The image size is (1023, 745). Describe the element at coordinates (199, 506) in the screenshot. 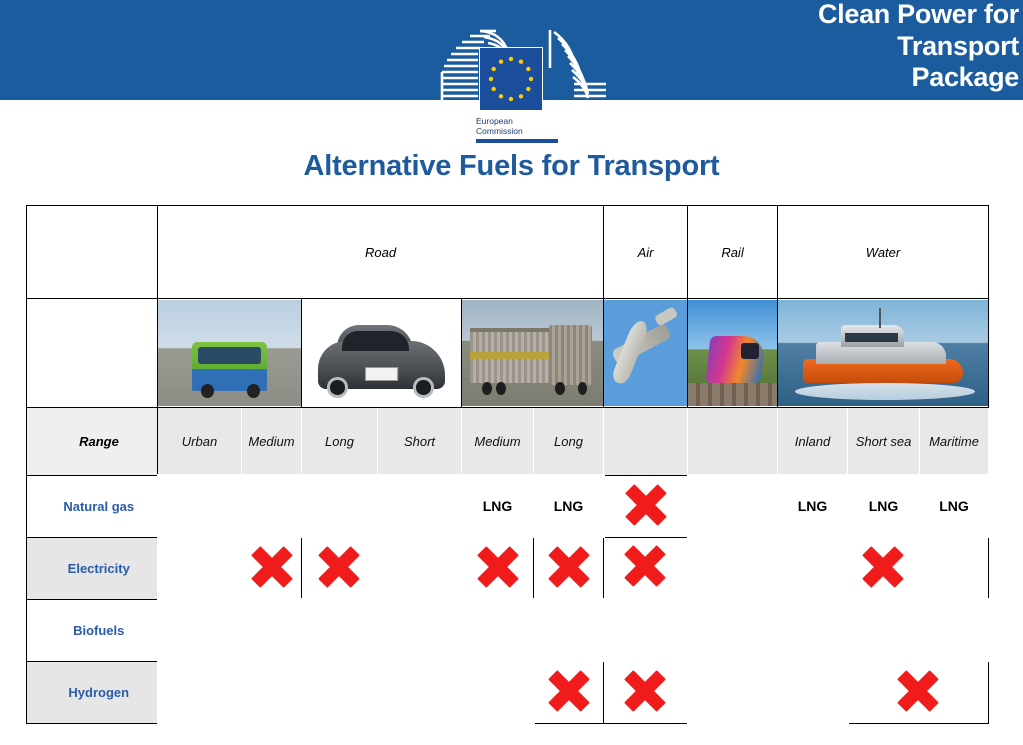

I see `cell-natgas-urban` at that location.